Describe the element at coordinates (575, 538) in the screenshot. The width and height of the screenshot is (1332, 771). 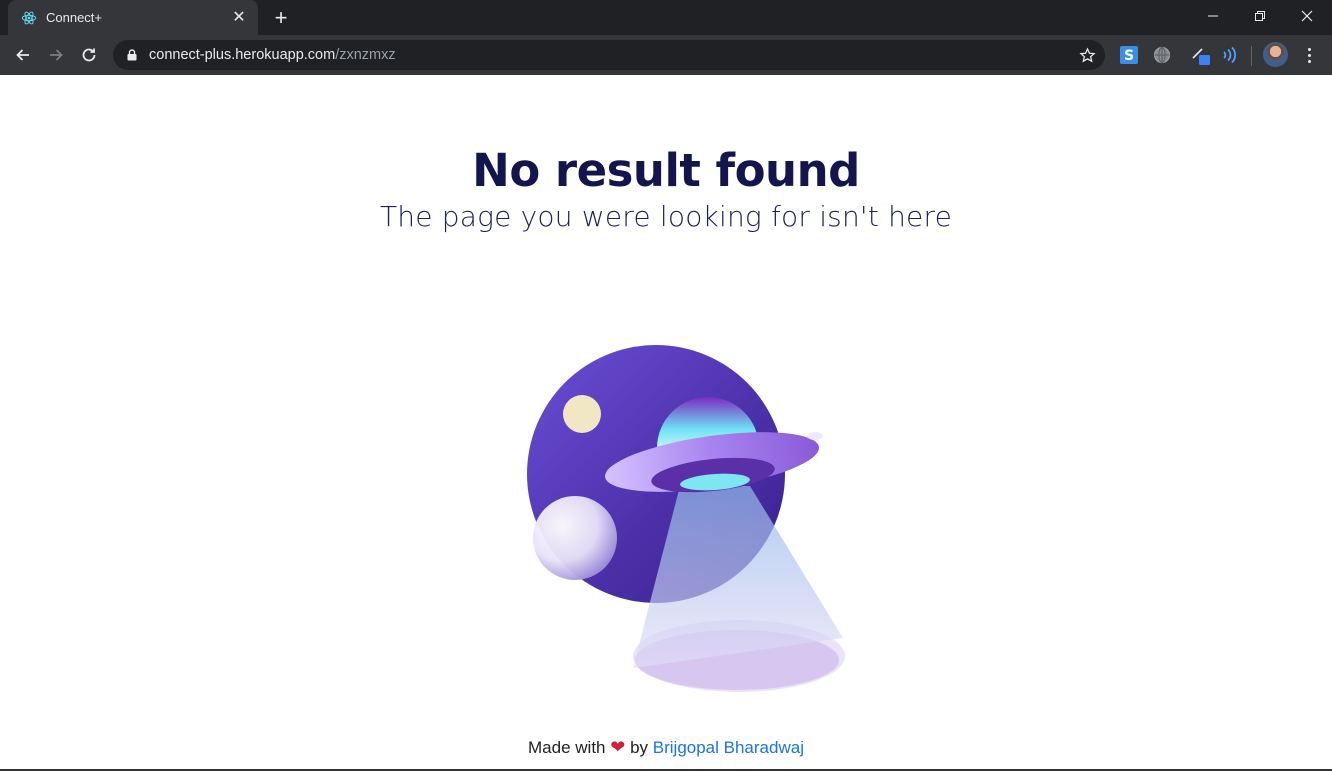
I see `pale-moon` at that location.